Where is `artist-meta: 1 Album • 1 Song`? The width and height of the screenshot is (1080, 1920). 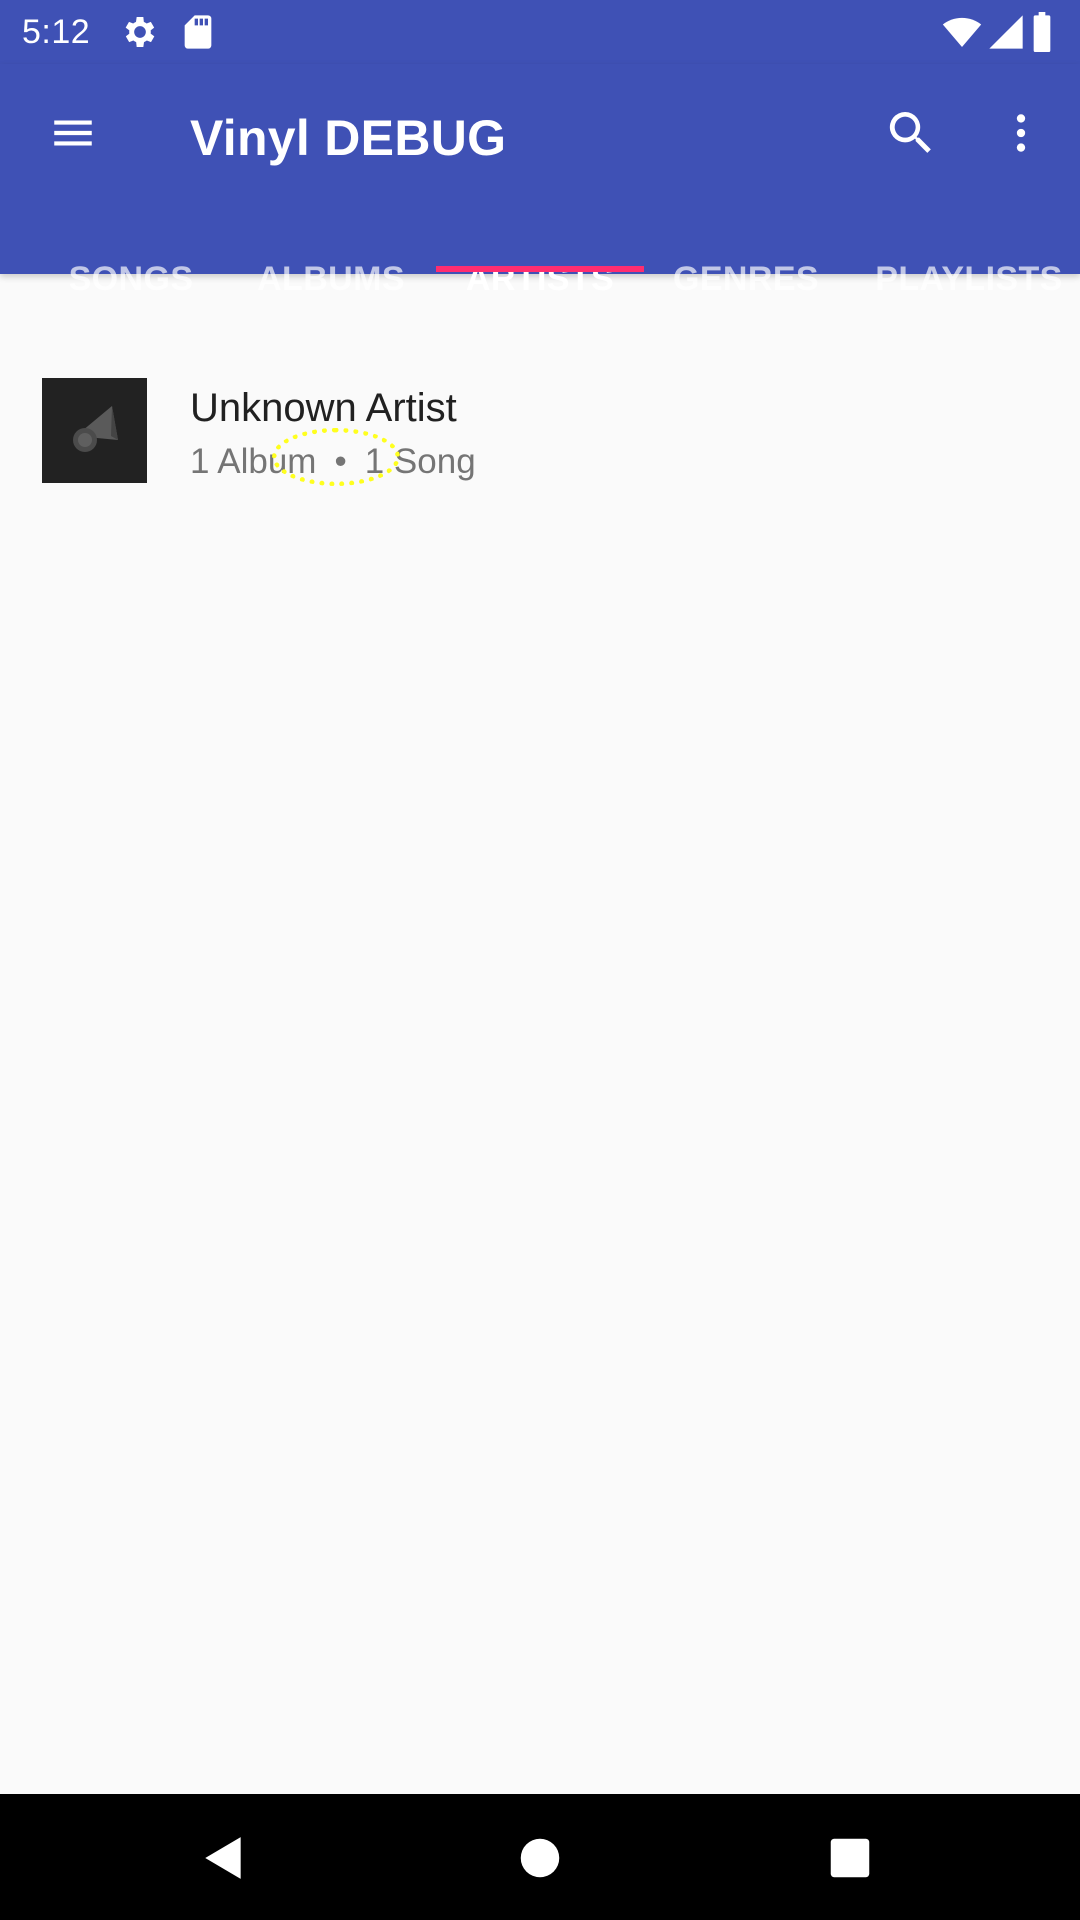 artist-meta: 1 Album • 1 Song is located at coordinates (333, 462).